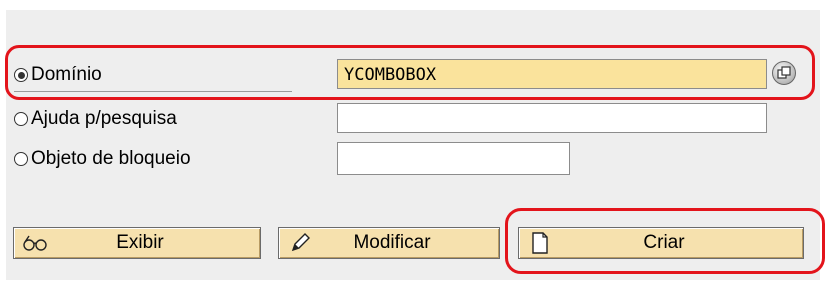 This screenshot has width=835, height=284. Describe the element at coordinates (111, 158) in the screenshot. I see `radio-label-objeto-bloqueio: Objeto de bloqueio` at that location.